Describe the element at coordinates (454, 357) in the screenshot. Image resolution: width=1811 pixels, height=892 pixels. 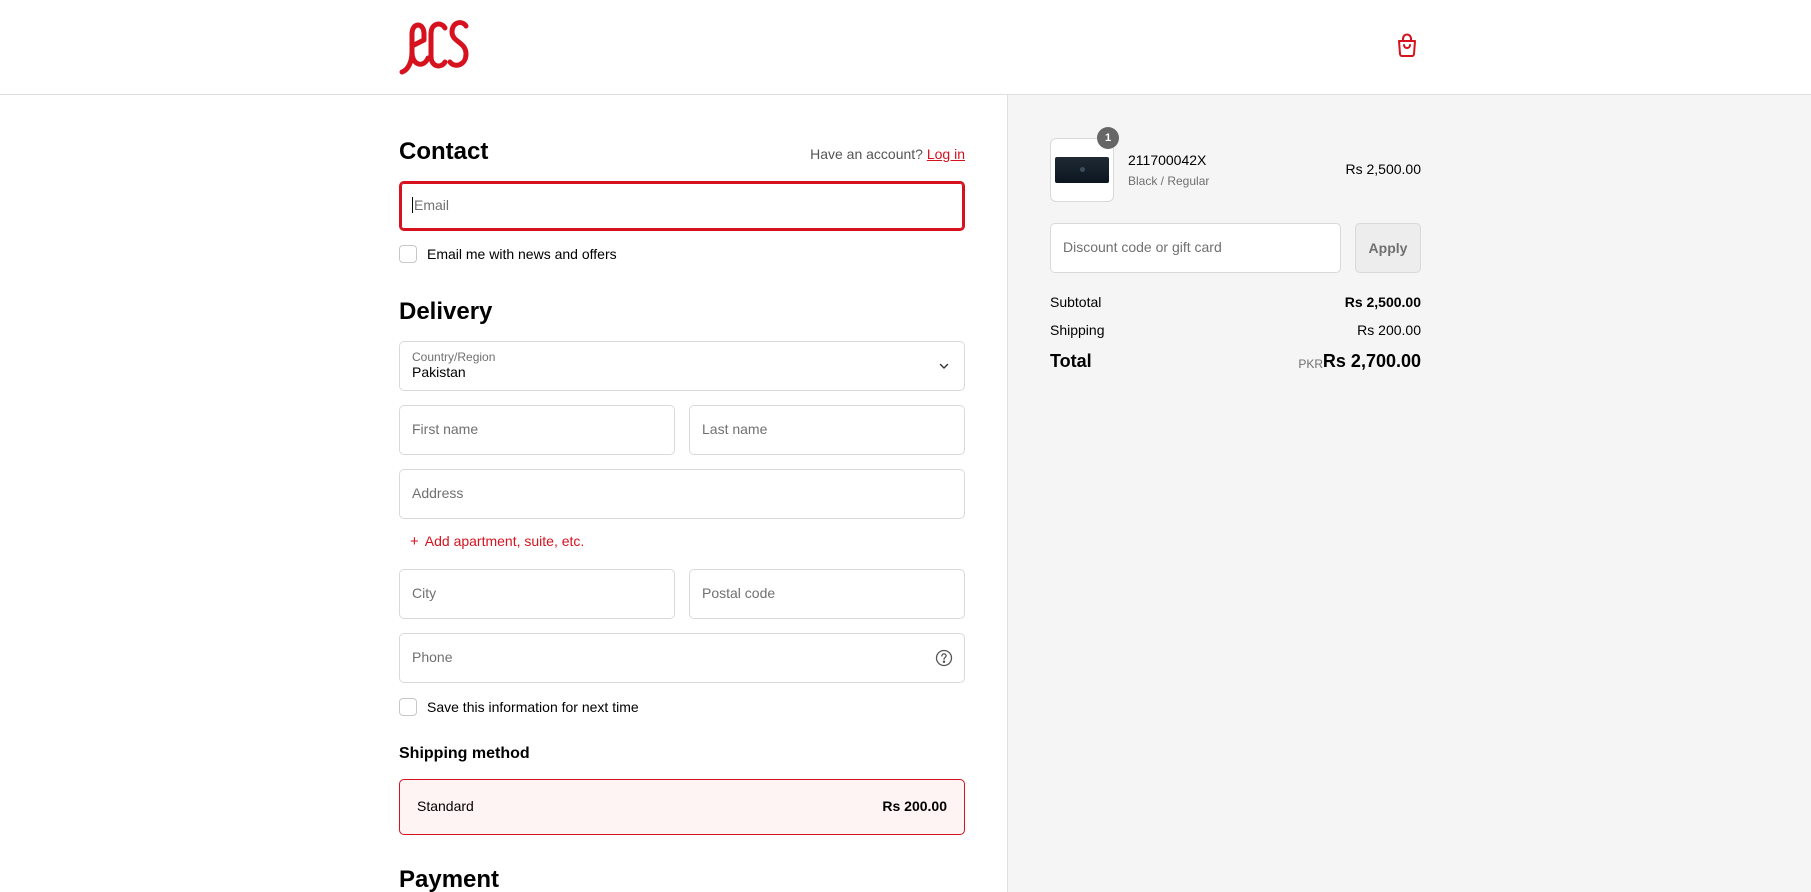
I see `country-label: Country/Region` at that location.